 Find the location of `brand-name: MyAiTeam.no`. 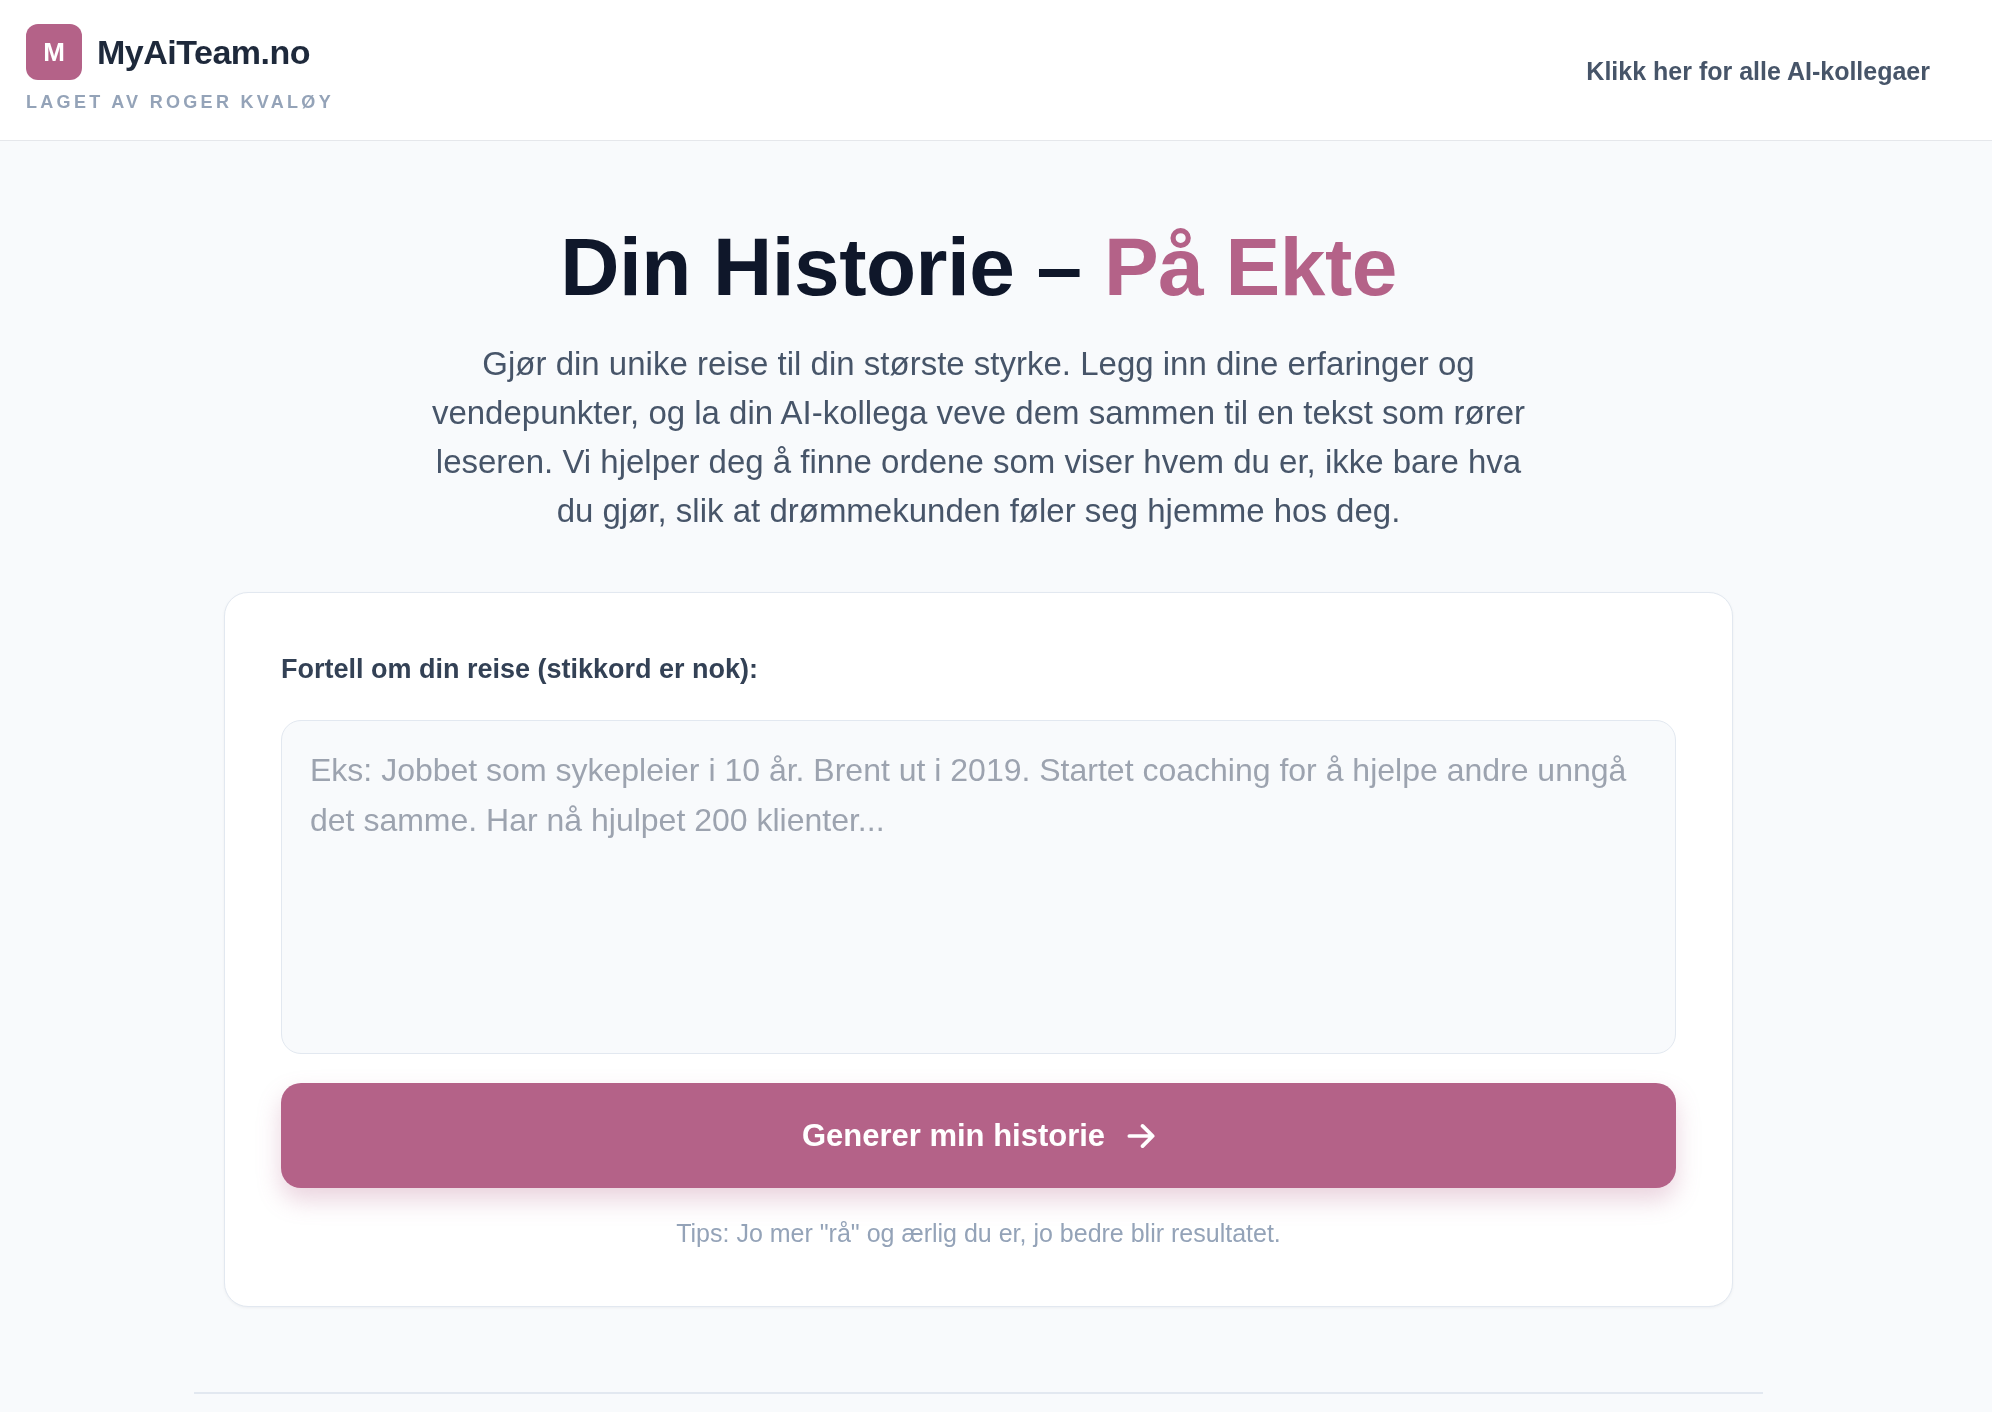

brand-name: MyAiTeam.no is located at coordinates (203, 52).